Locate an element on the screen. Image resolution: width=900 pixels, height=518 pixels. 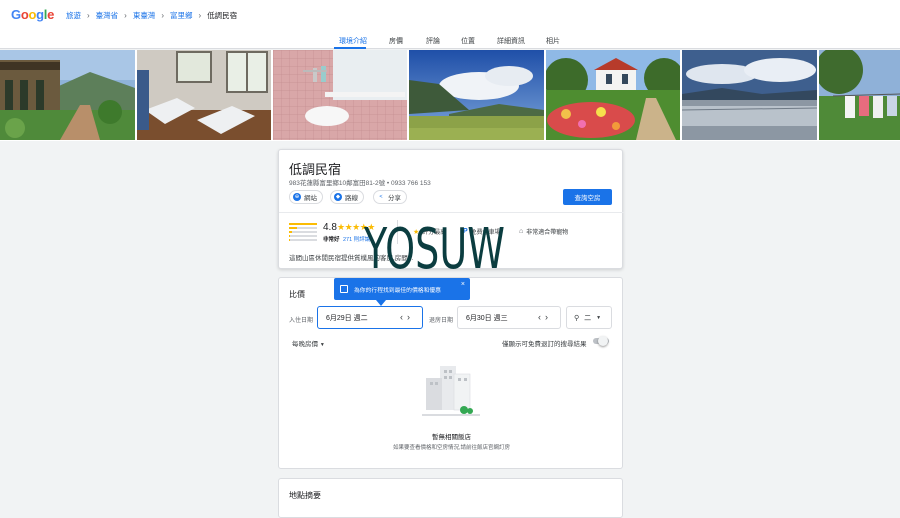
directions-icon: ◆ is located at coordinates (338, 197).